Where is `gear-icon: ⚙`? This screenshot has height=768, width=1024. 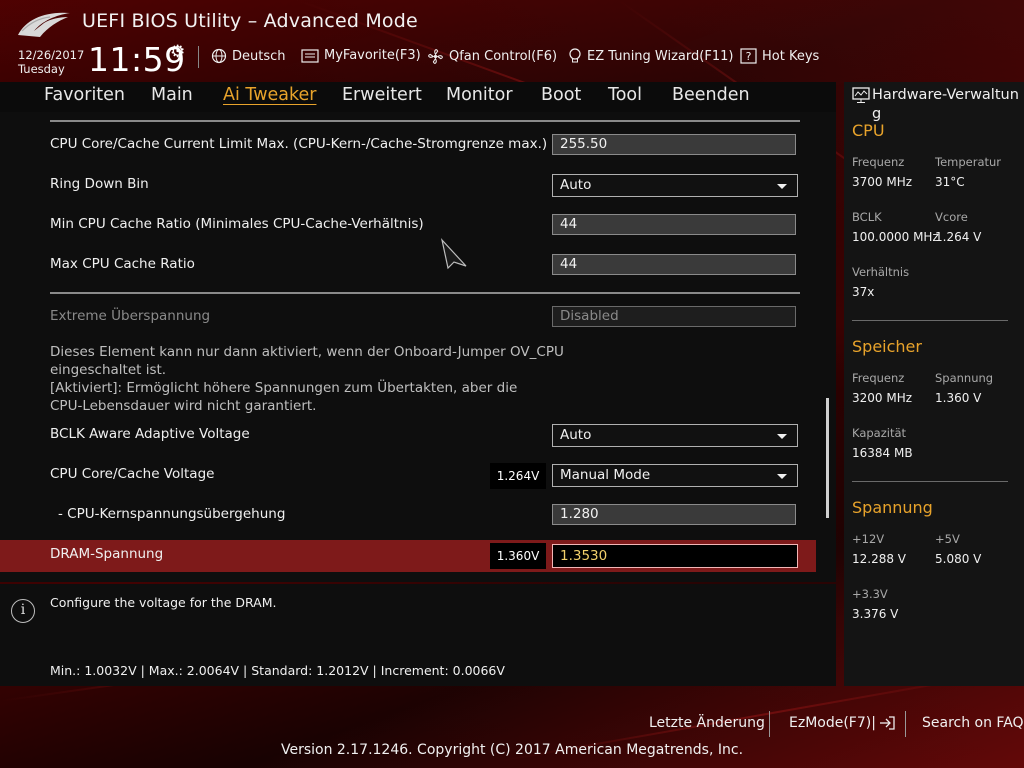
gear-icon: ⚙ is located at coordinates (177, 52).